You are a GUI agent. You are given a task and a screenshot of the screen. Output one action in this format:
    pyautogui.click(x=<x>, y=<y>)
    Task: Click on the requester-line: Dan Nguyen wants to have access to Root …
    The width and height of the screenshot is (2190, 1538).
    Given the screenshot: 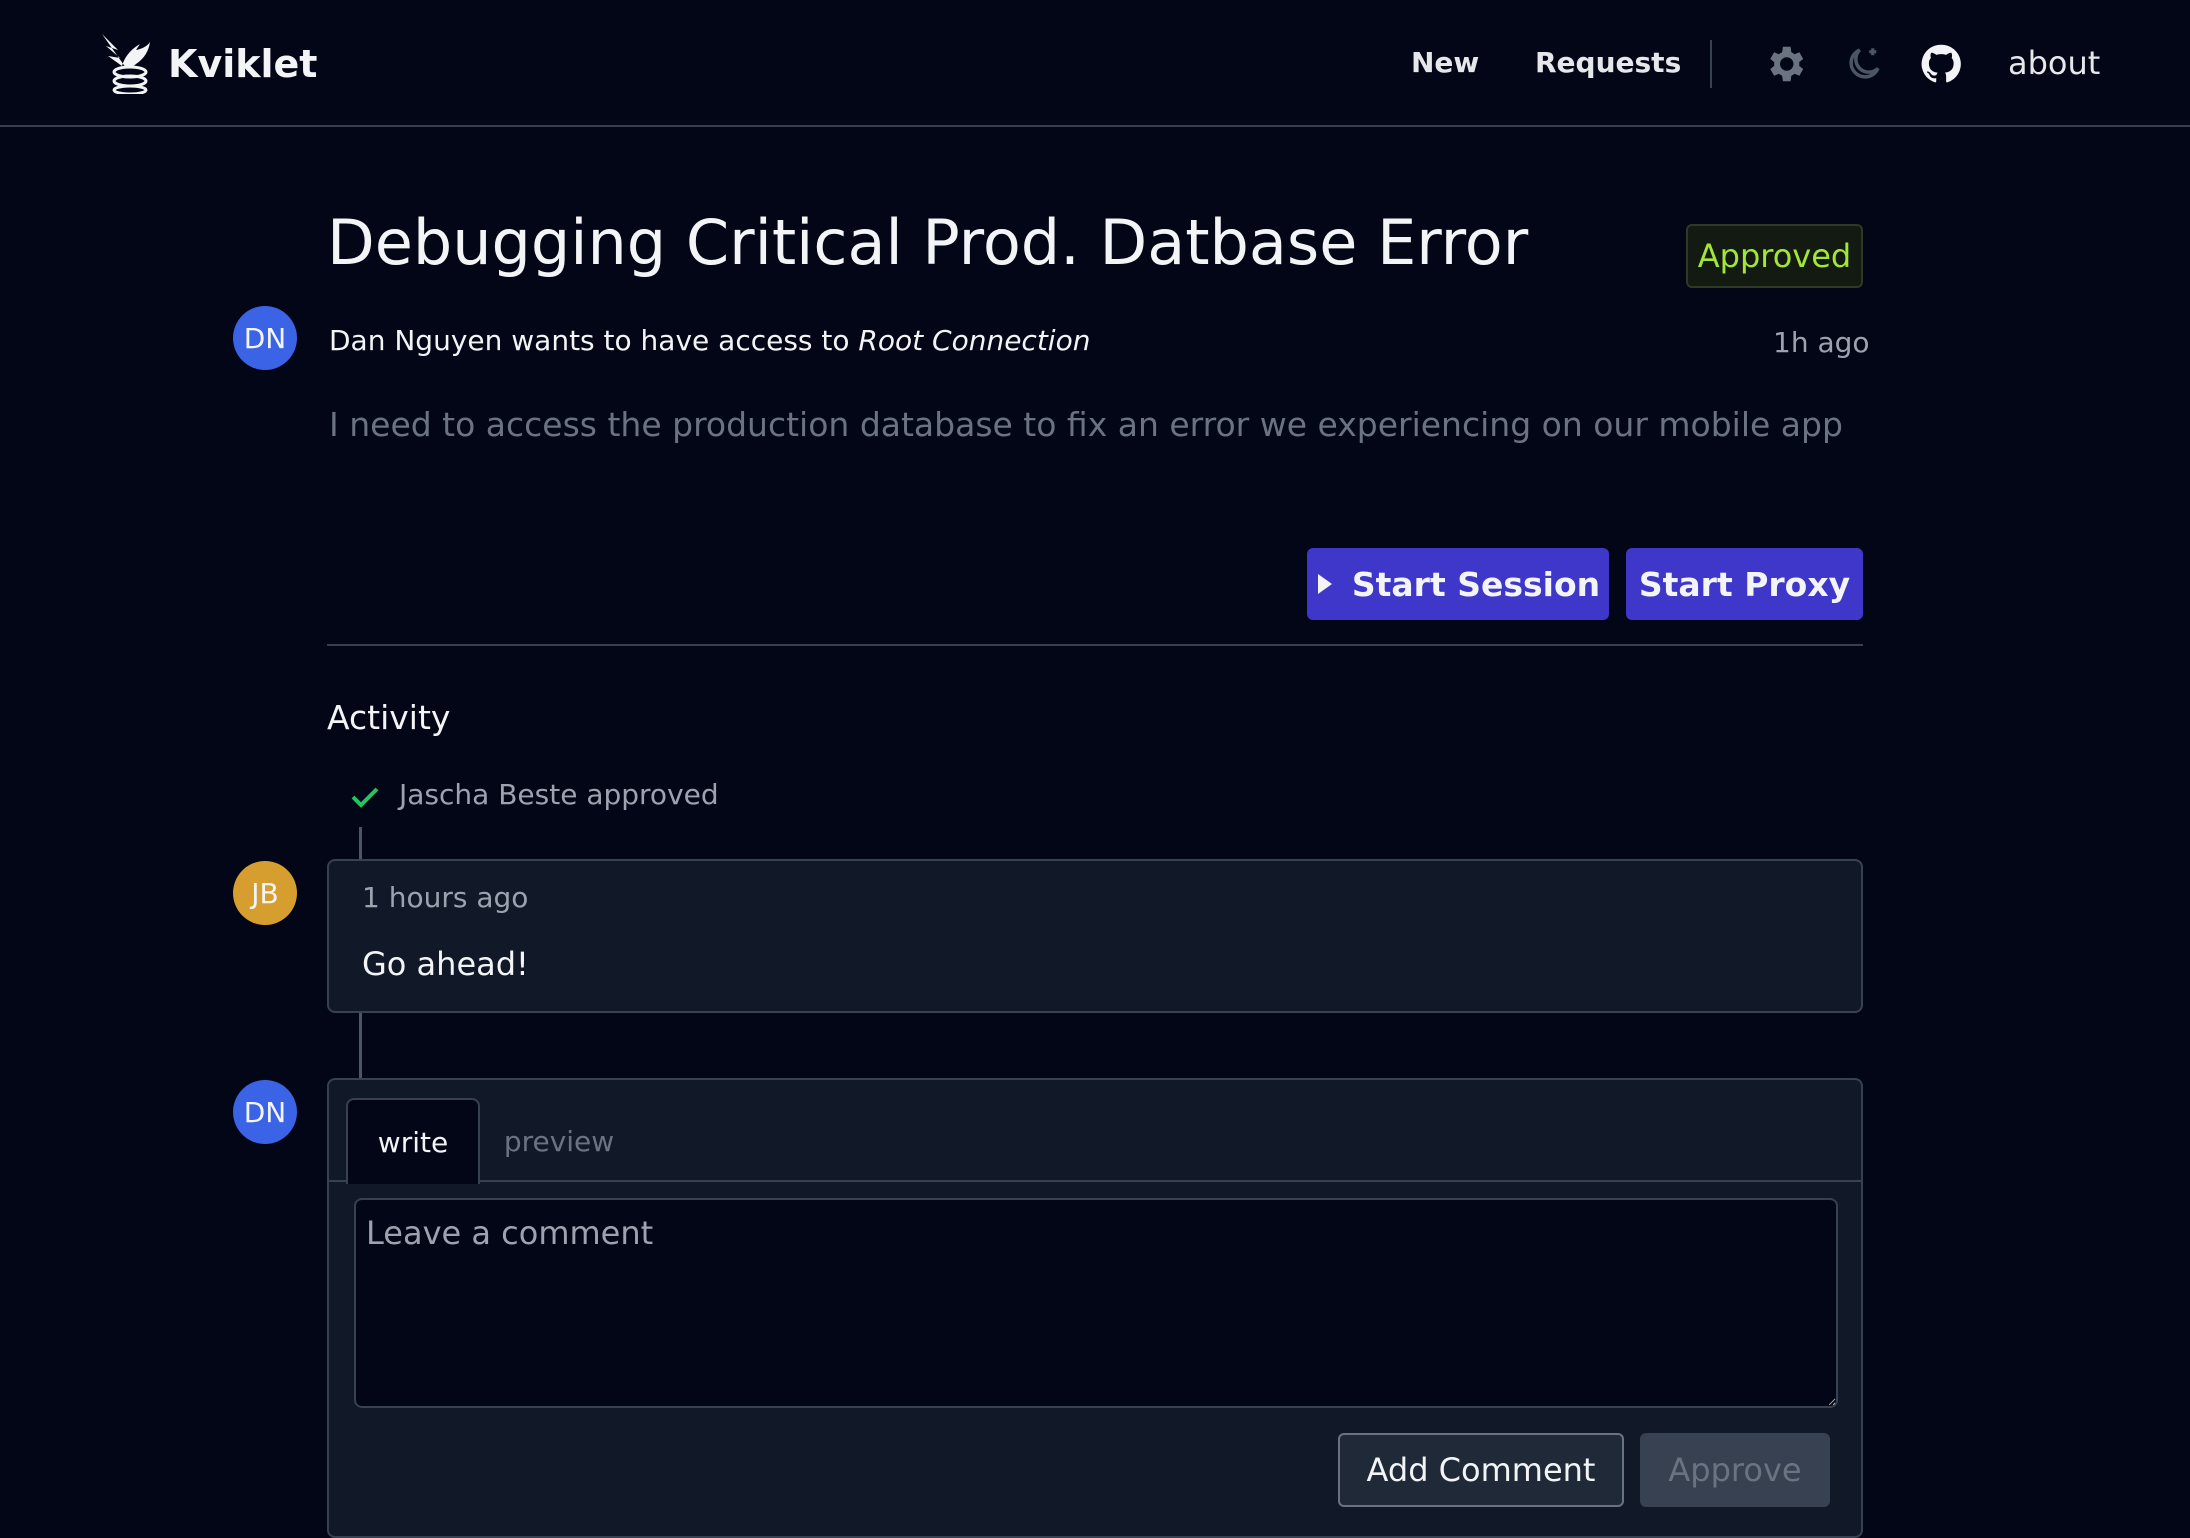 What is the action you would take?
    pyautogui.click(x=709, y=340)
    